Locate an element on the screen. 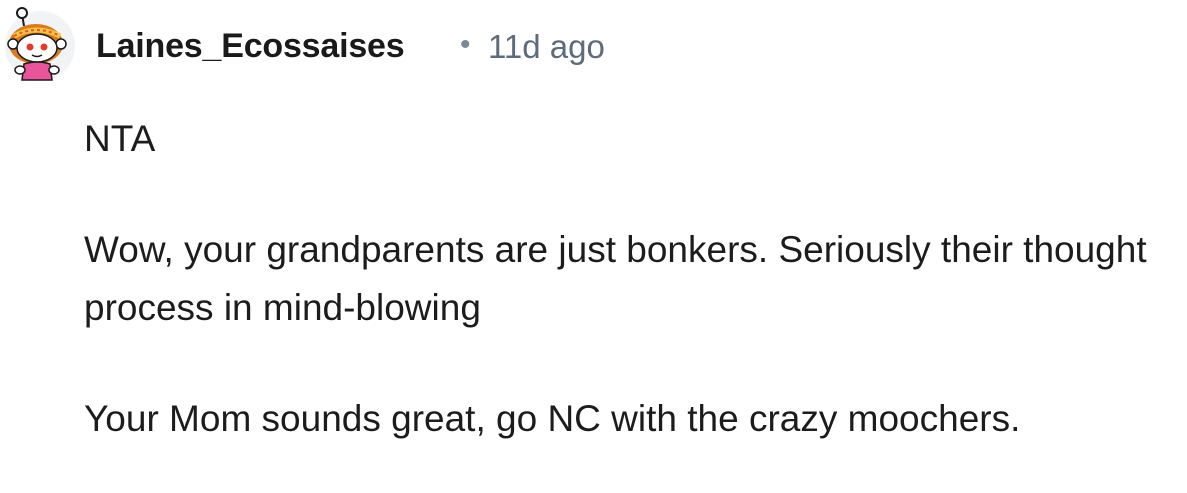 This screenshot has width=1187, height=493. comment-timestamp: 11d ago is located at coordinates (546, 47).